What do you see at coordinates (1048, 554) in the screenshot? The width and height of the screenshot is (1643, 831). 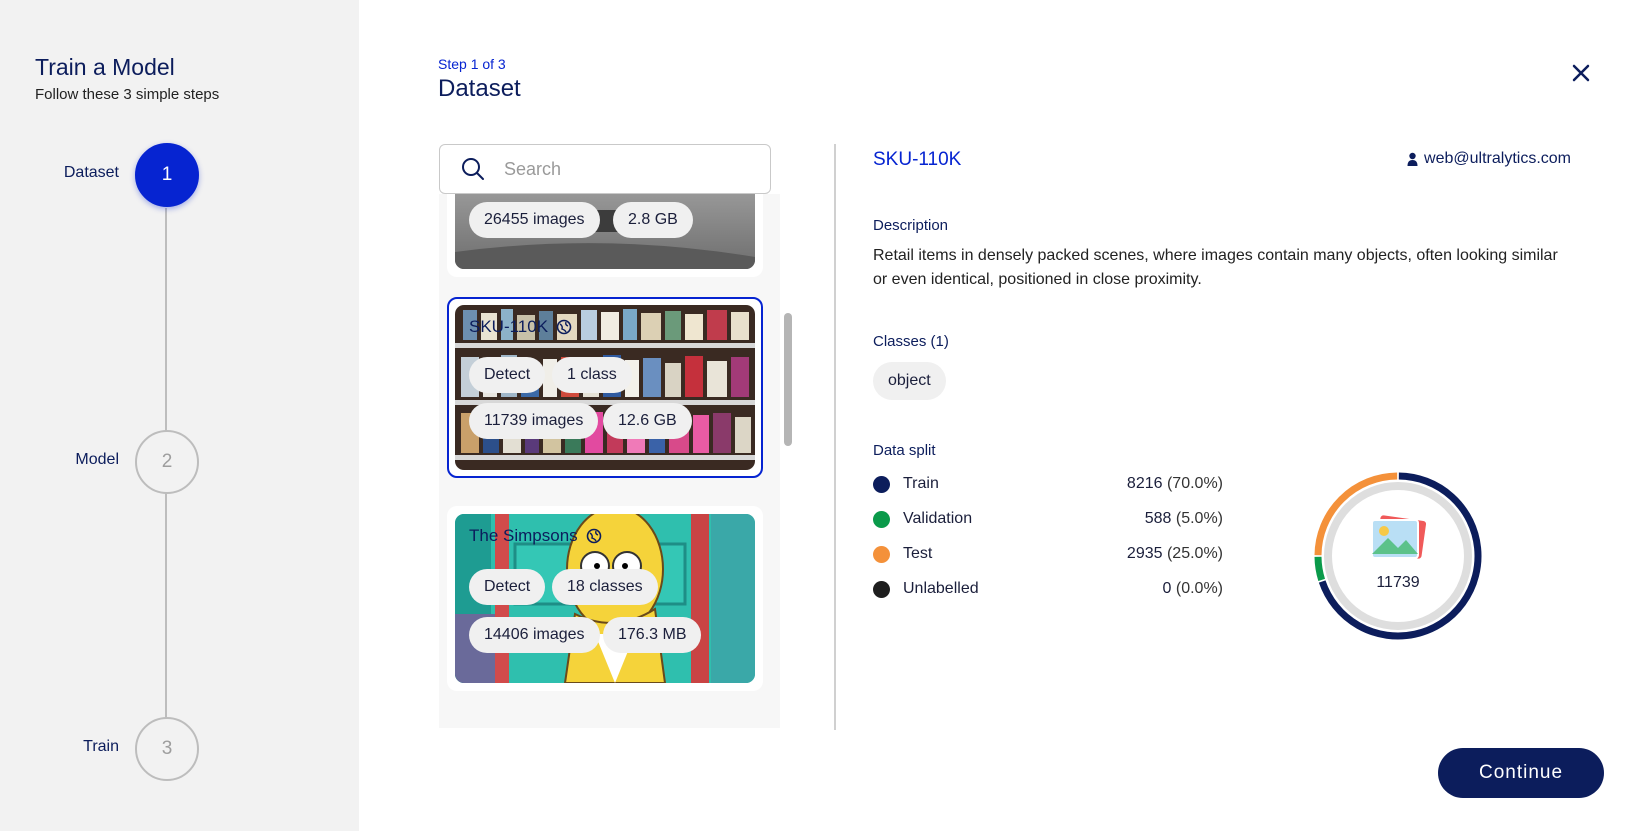 I see `split-row-test: Test 2935 (25.0%)` at bounding box center [1048, 554].